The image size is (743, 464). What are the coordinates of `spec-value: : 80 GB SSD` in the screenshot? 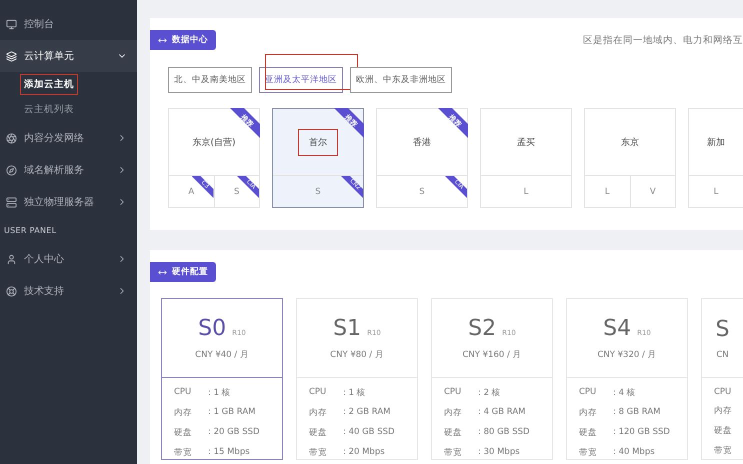 It's located at (504, 433).